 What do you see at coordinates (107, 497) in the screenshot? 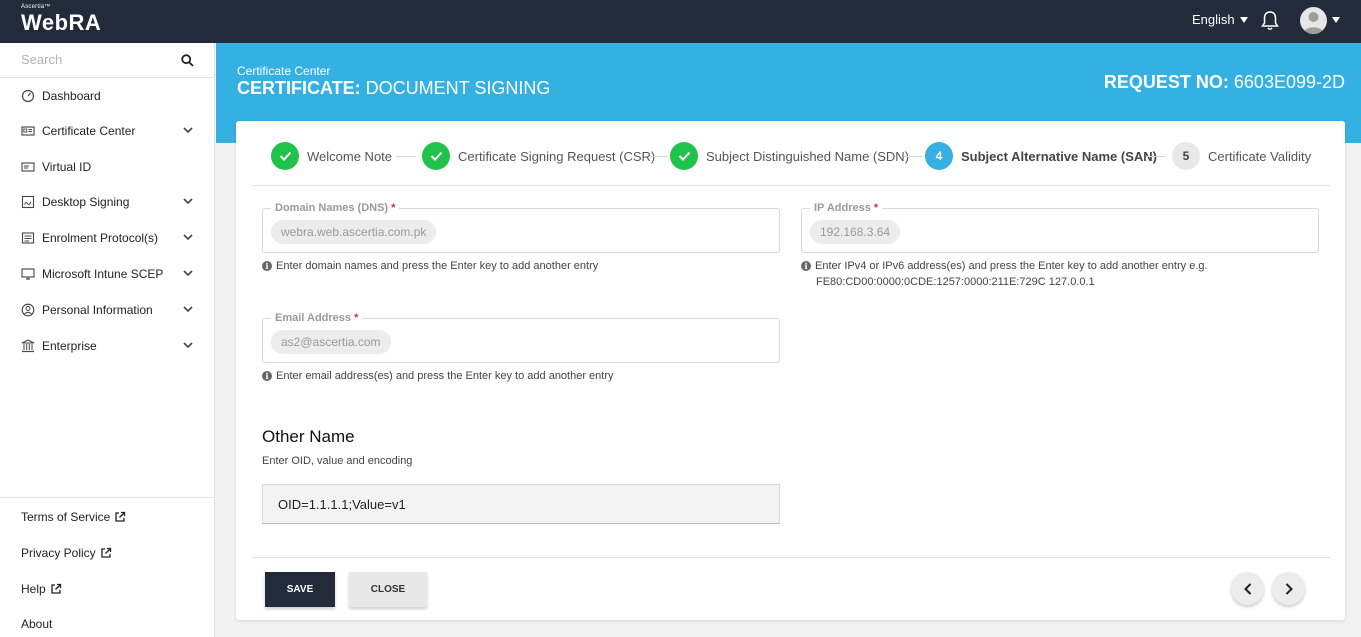
I see `sidebar-divider` at bounding box center [107, 497].